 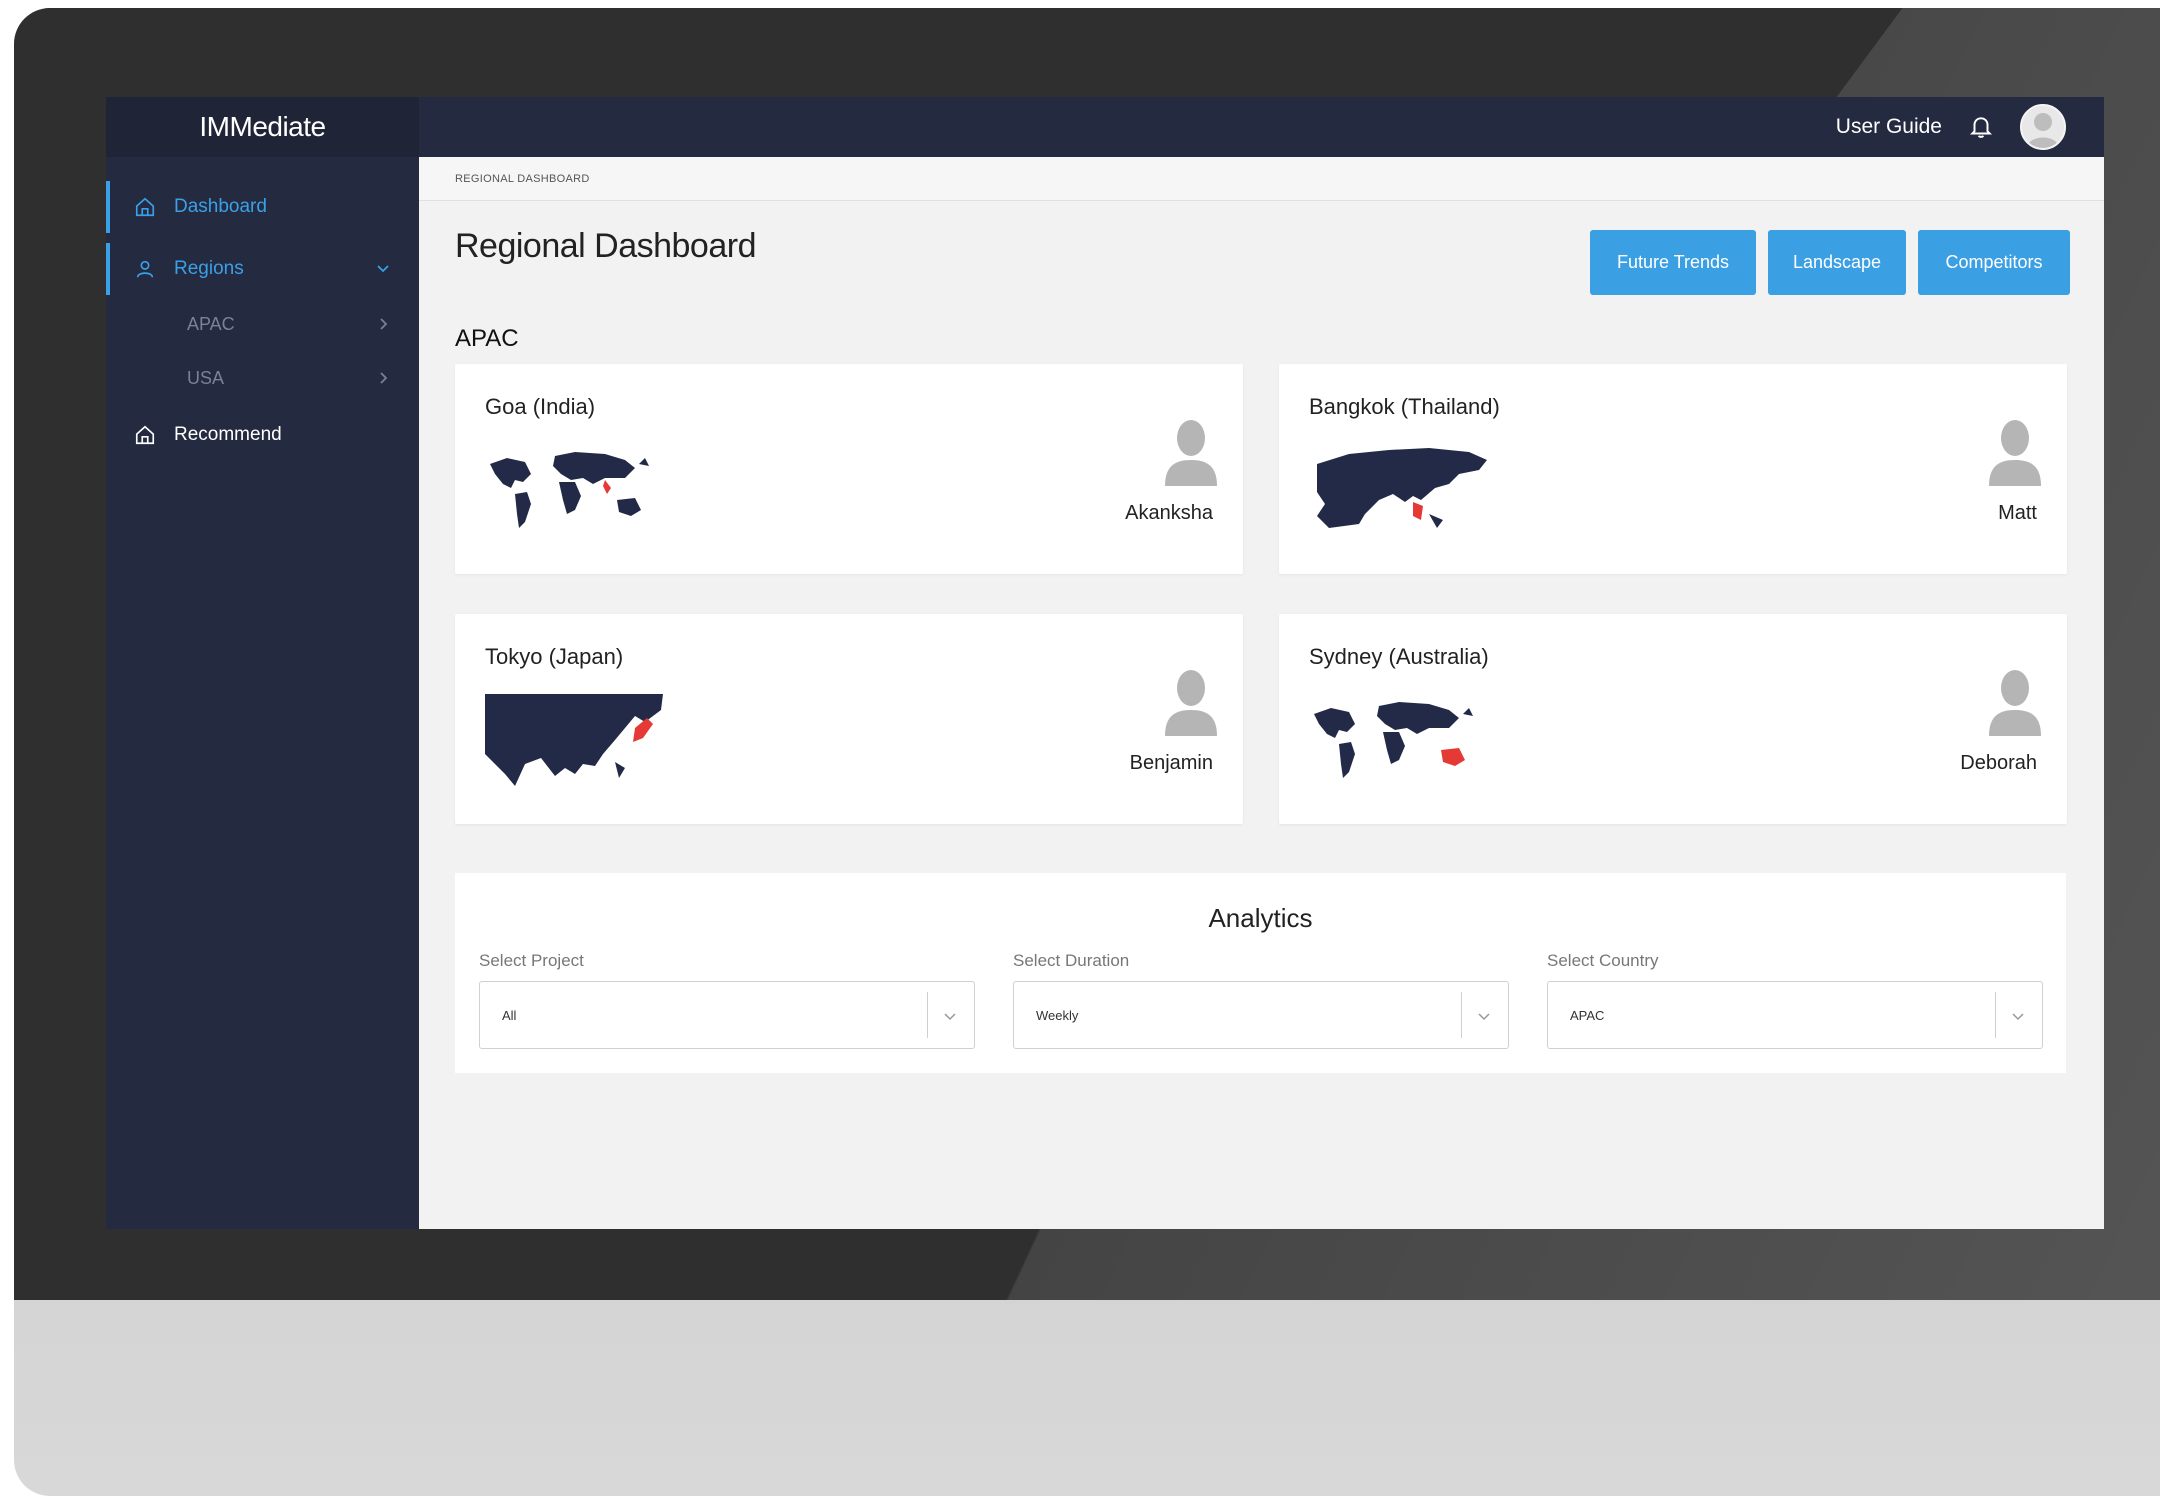 I want to click on section-title: APAC, so click(x=487, y=338).